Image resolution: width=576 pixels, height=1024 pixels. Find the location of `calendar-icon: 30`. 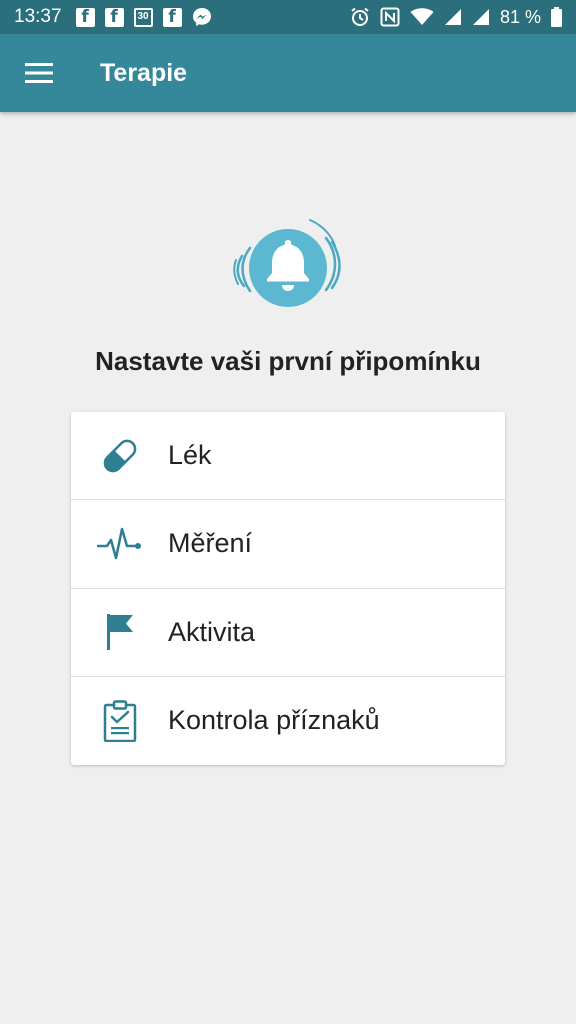

calendar-icon: 30 is located at coordinates (143, 17).